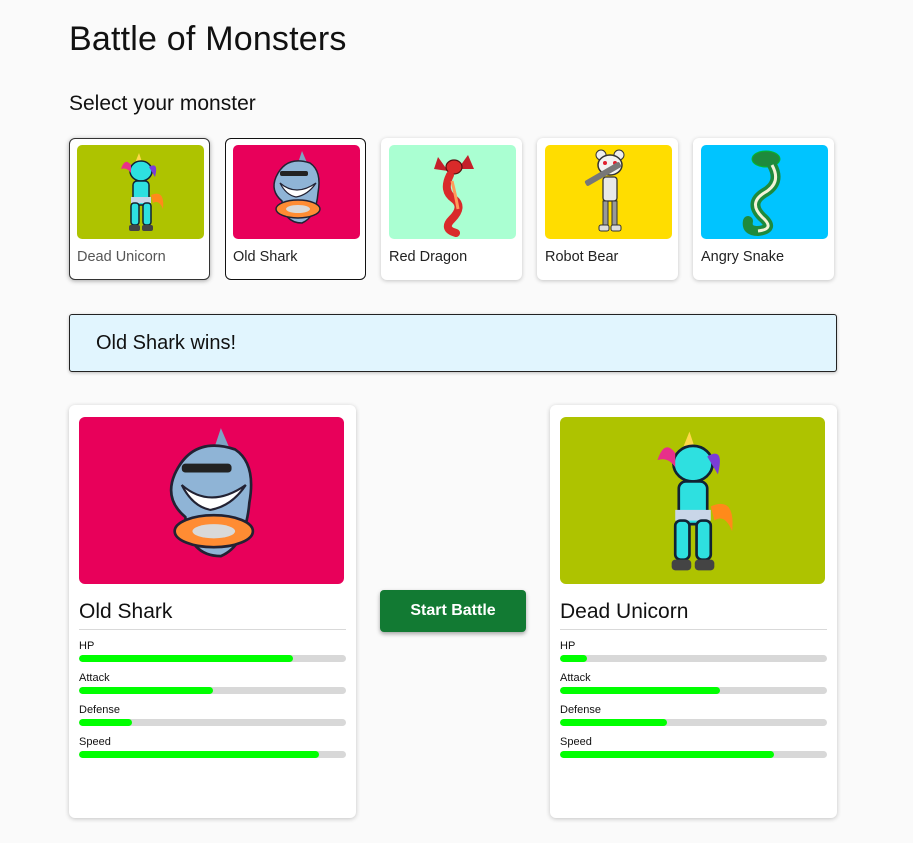 The image size is (913, 843). What do you see at coordinates (208, 39) in the screenshot?
I see `page-title: Battle of Monsters` at bounding box center [208, 39].